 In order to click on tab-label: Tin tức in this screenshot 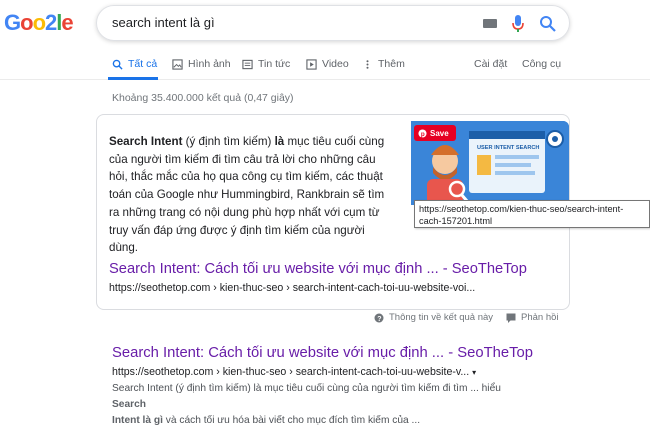, I will do `click(274, 64)`.